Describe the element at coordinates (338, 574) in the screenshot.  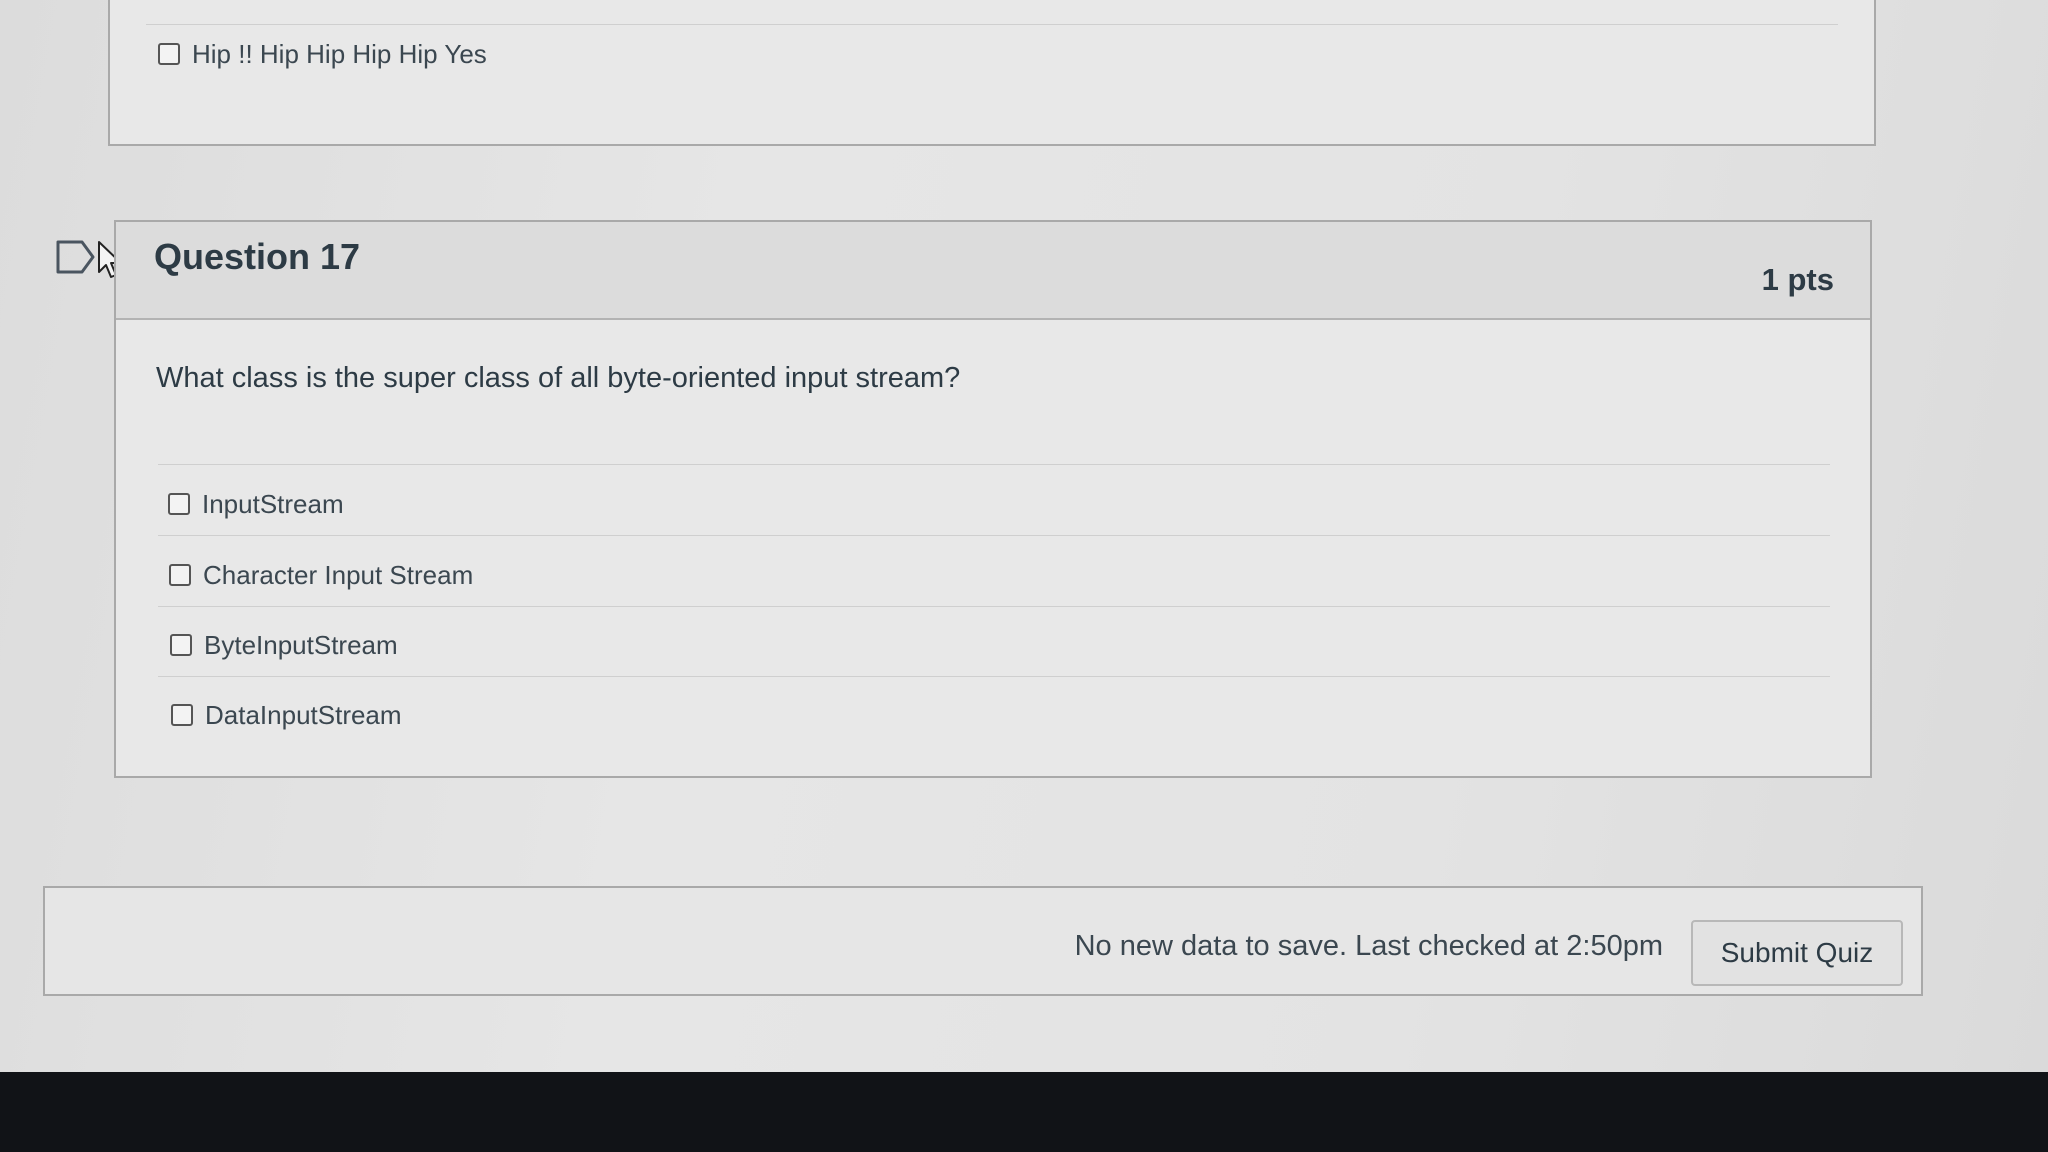
I see `answer-label: Character Input Stream` at that location.